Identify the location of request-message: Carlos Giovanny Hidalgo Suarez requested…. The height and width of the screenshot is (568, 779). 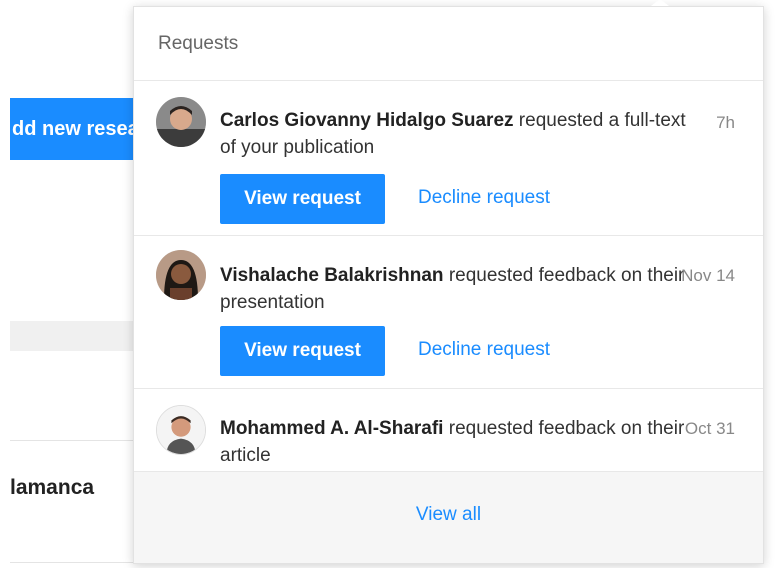
(455, 134).